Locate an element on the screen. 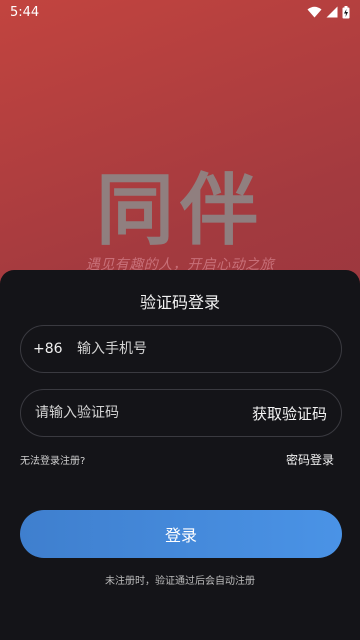  signal-icon is located at coordinates (332, 12).